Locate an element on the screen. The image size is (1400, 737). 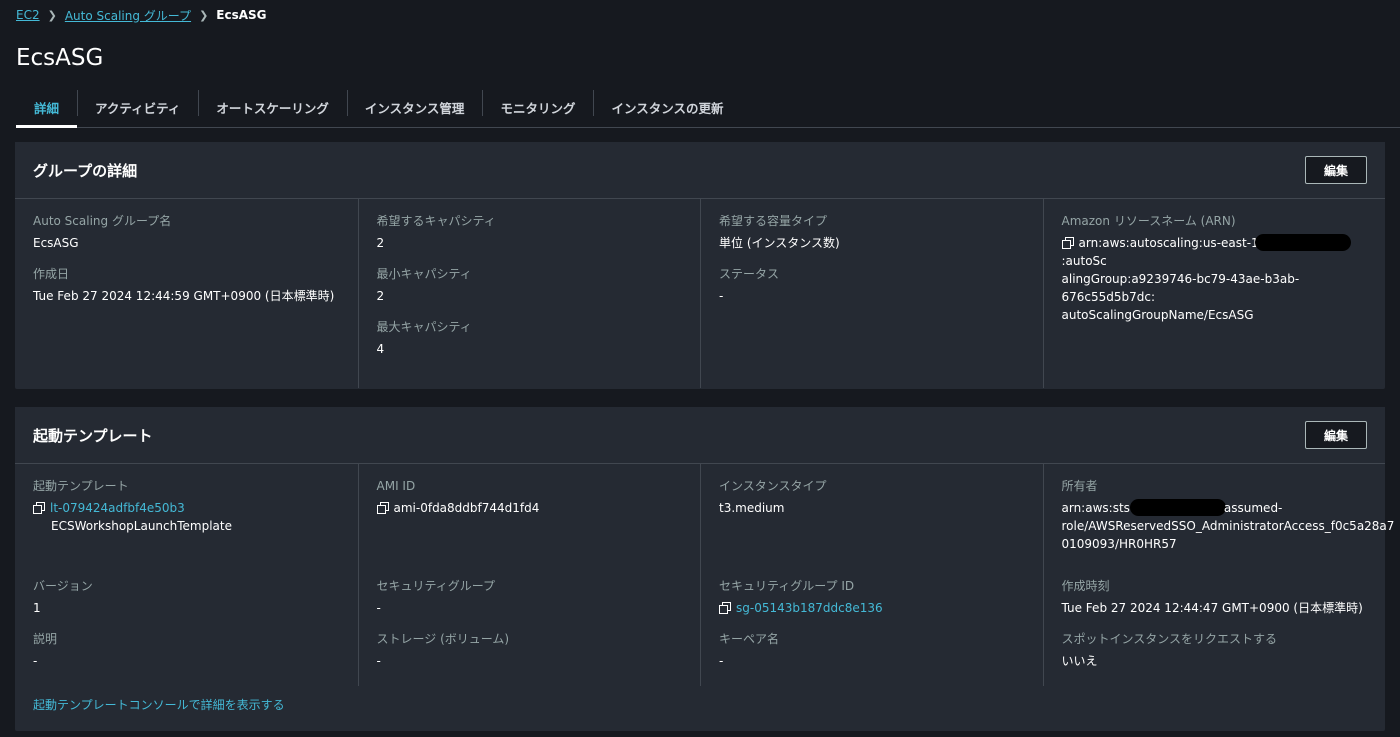
lt-name: ECSWorkshopLaunchTemplate is located at coordinates (141, 526).